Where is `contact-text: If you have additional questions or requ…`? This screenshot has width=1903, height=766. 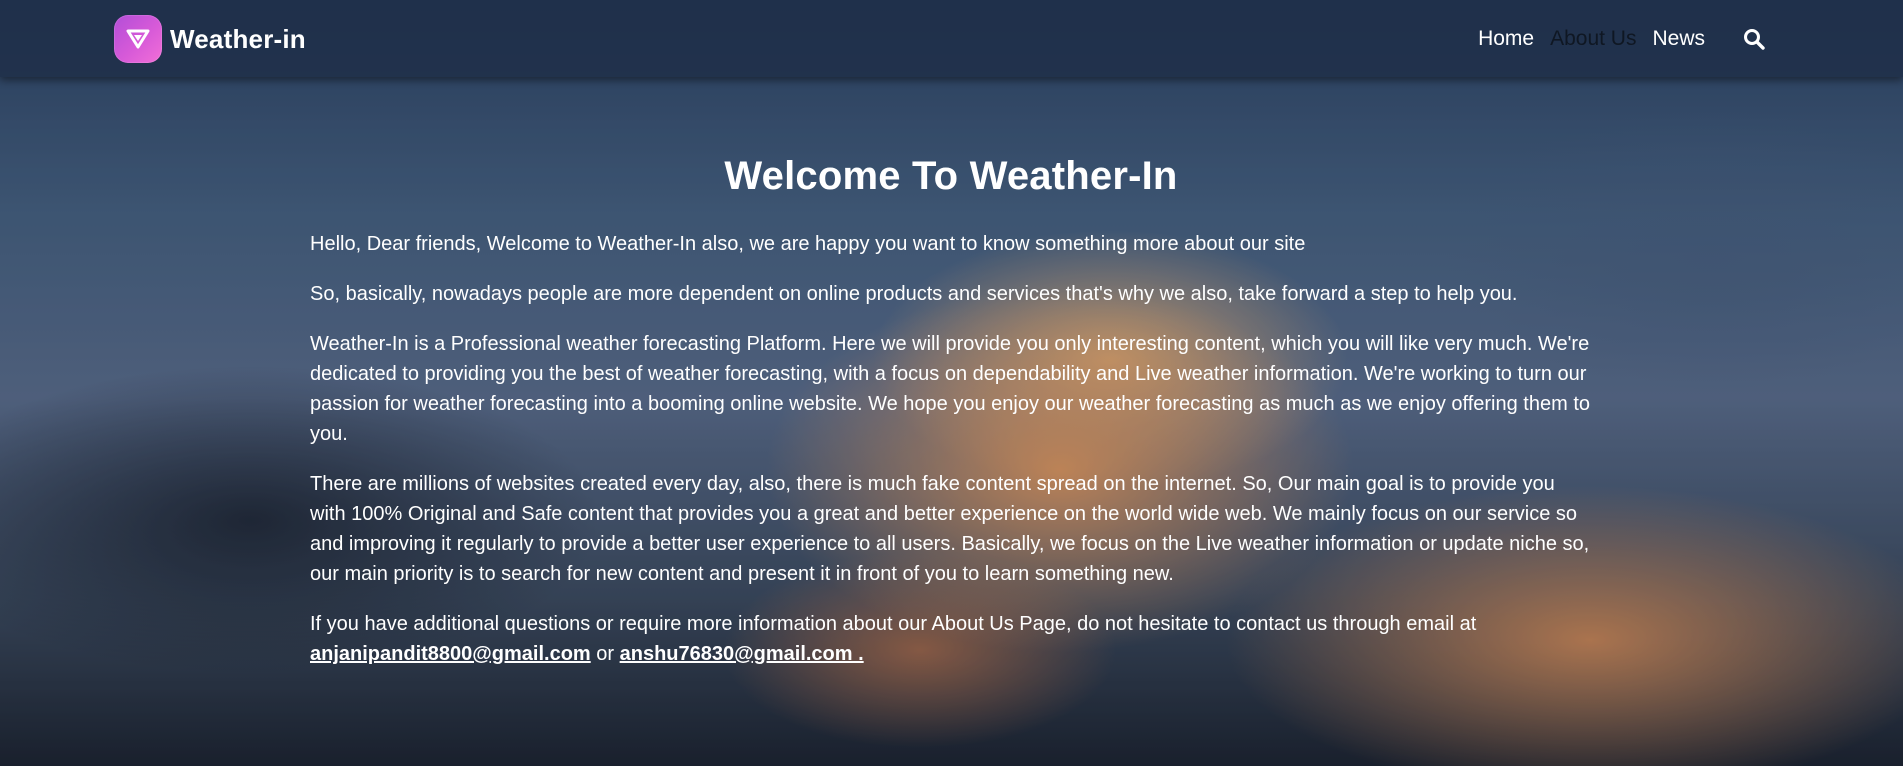
contact-text: If you have additional questions or requ… is located at coordinates (893, 624).